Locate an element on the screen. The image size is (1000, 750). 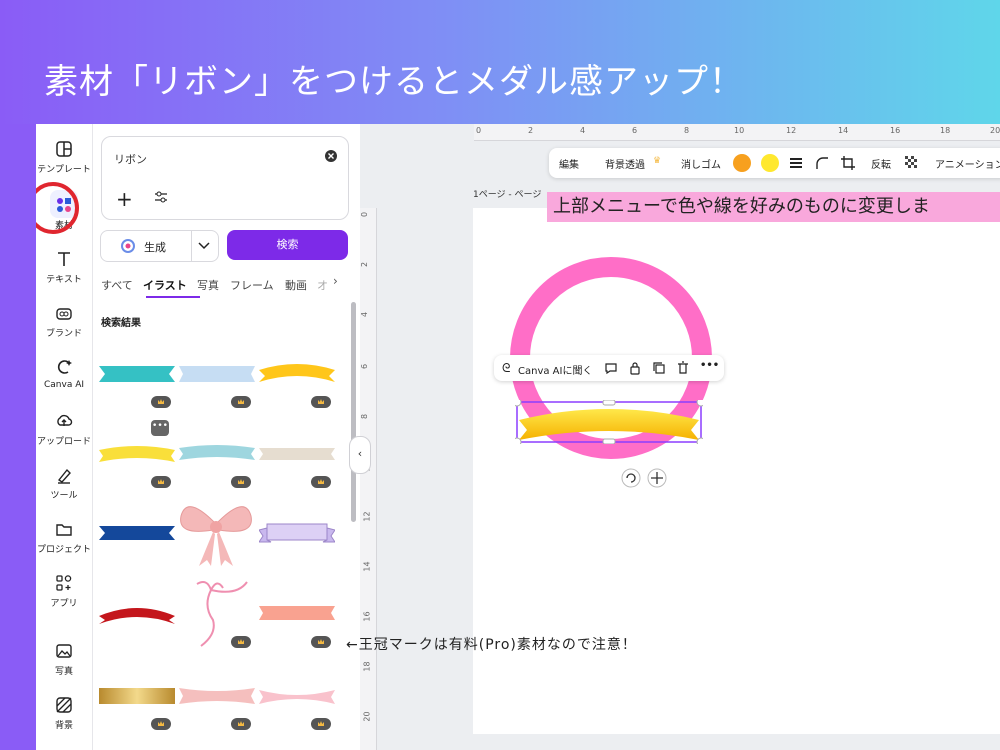
eraser-button: 消しゴム is located at coordinates (701, 163).